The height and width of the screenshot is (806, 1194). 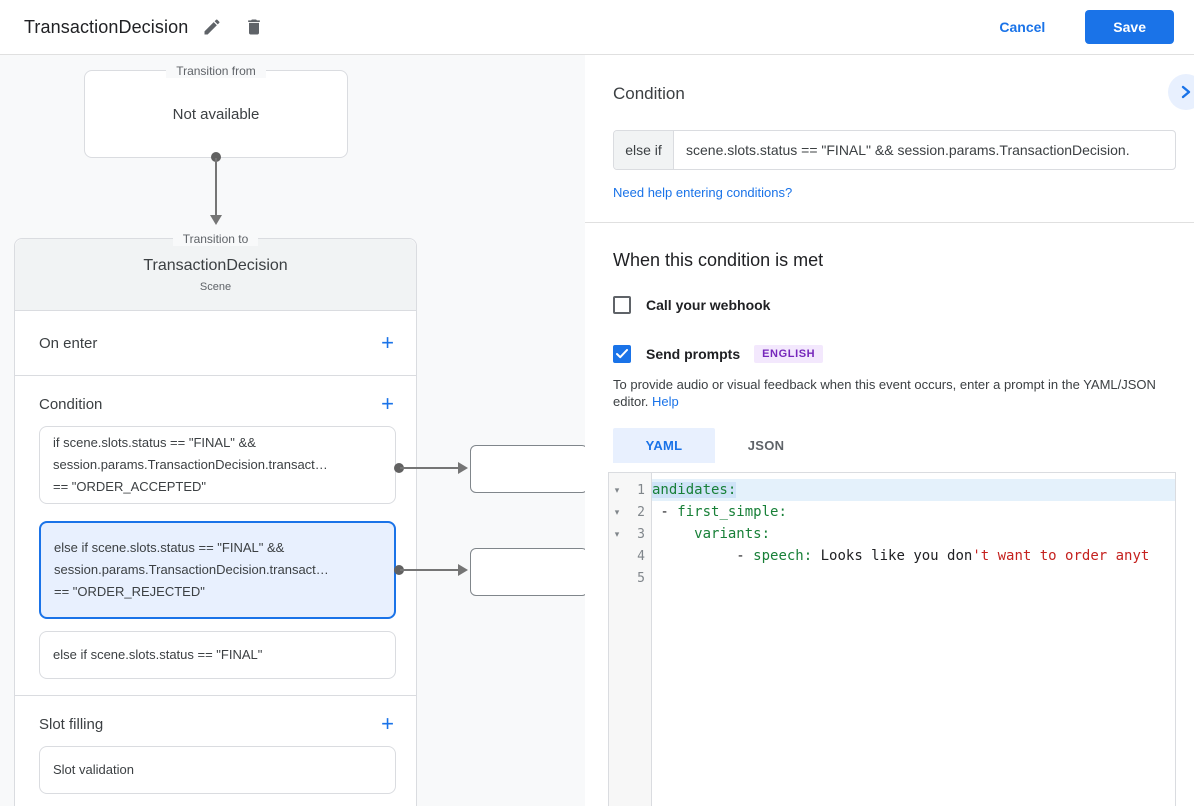 I want to click on scene-header: TransactionDecision Scene, so click(x=215, y=275).